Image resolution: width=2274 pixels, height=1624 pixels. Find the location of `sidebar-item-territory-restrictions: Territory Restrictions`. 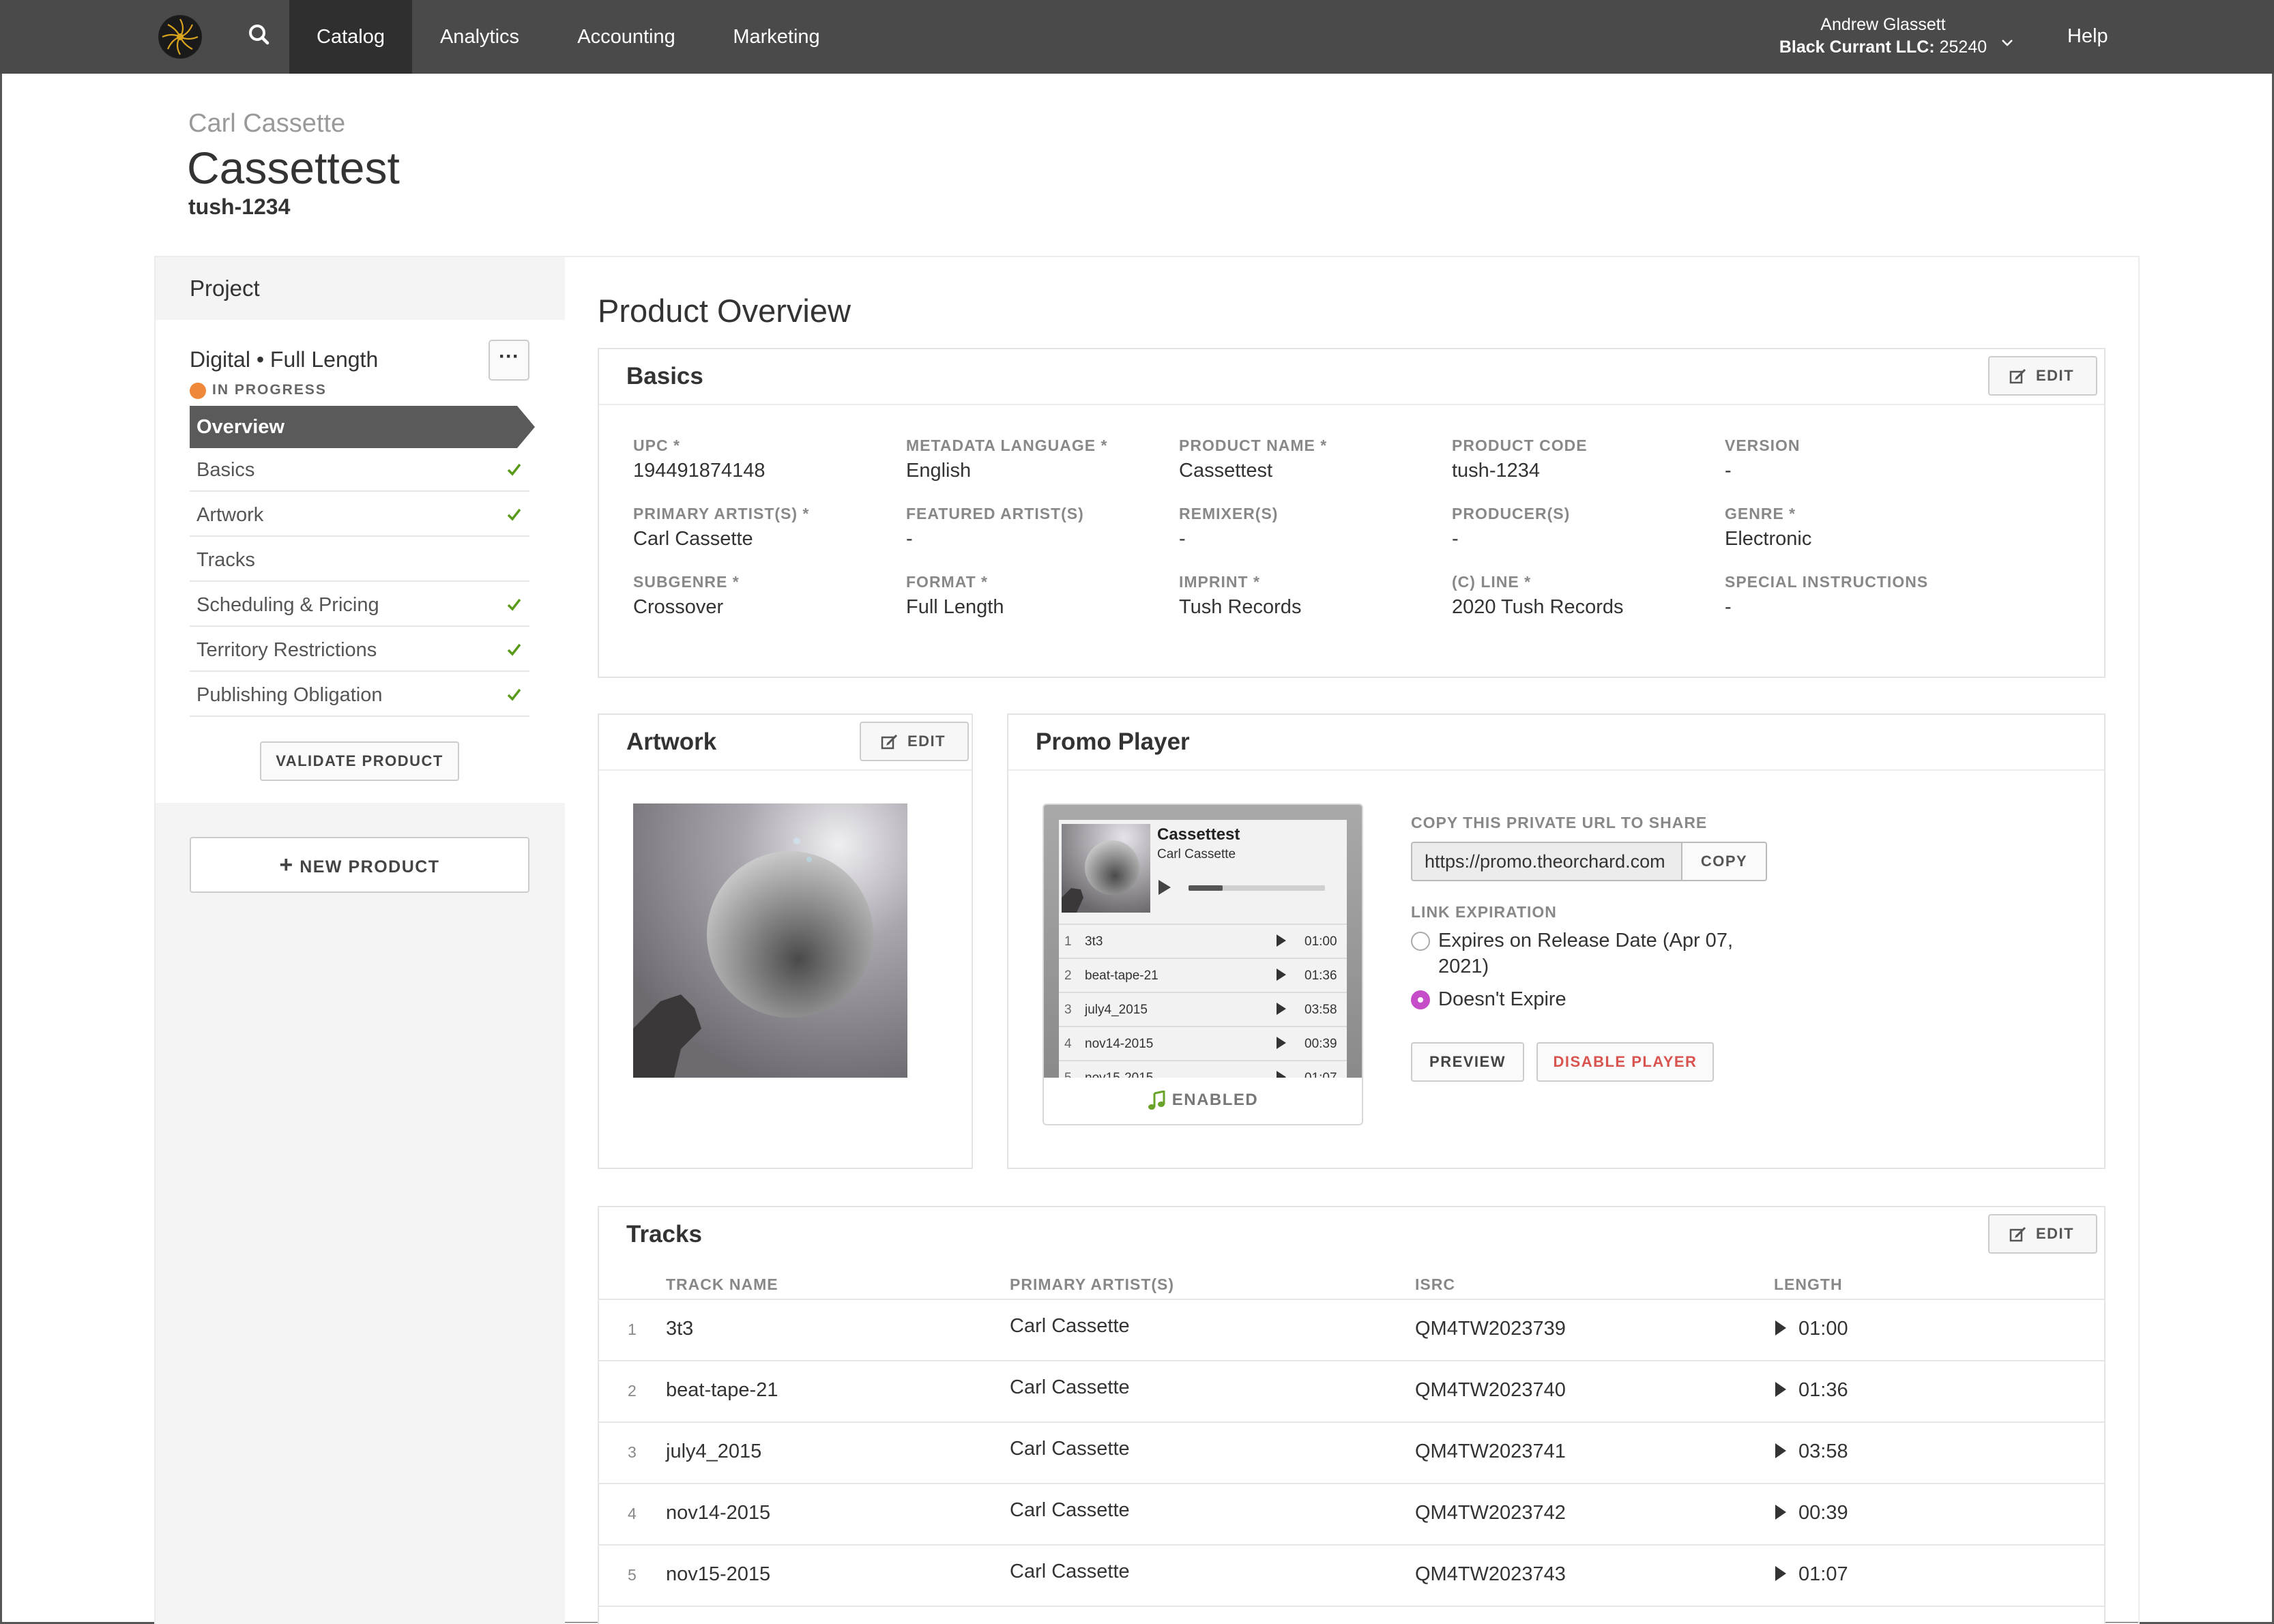

sidebar-item-territory-restrictions: Territory Restrictions is located at coordinates (359, 650).